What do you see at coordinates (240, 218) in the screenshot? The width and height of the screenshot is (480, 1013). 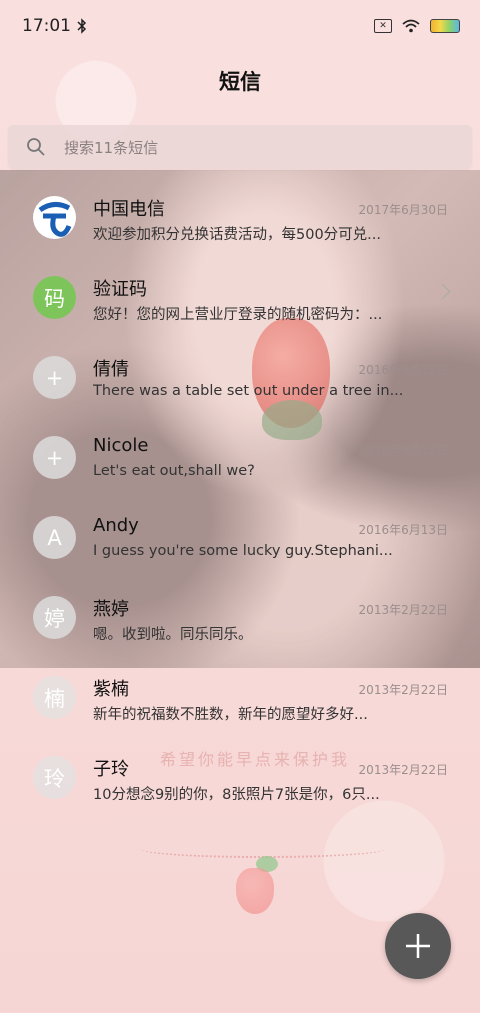 I see `conversation-item: 中国电信 欢迎参加积分兑换话费活动，每500分可兑... 2017年6月30日` at bounding box center [240, 218].